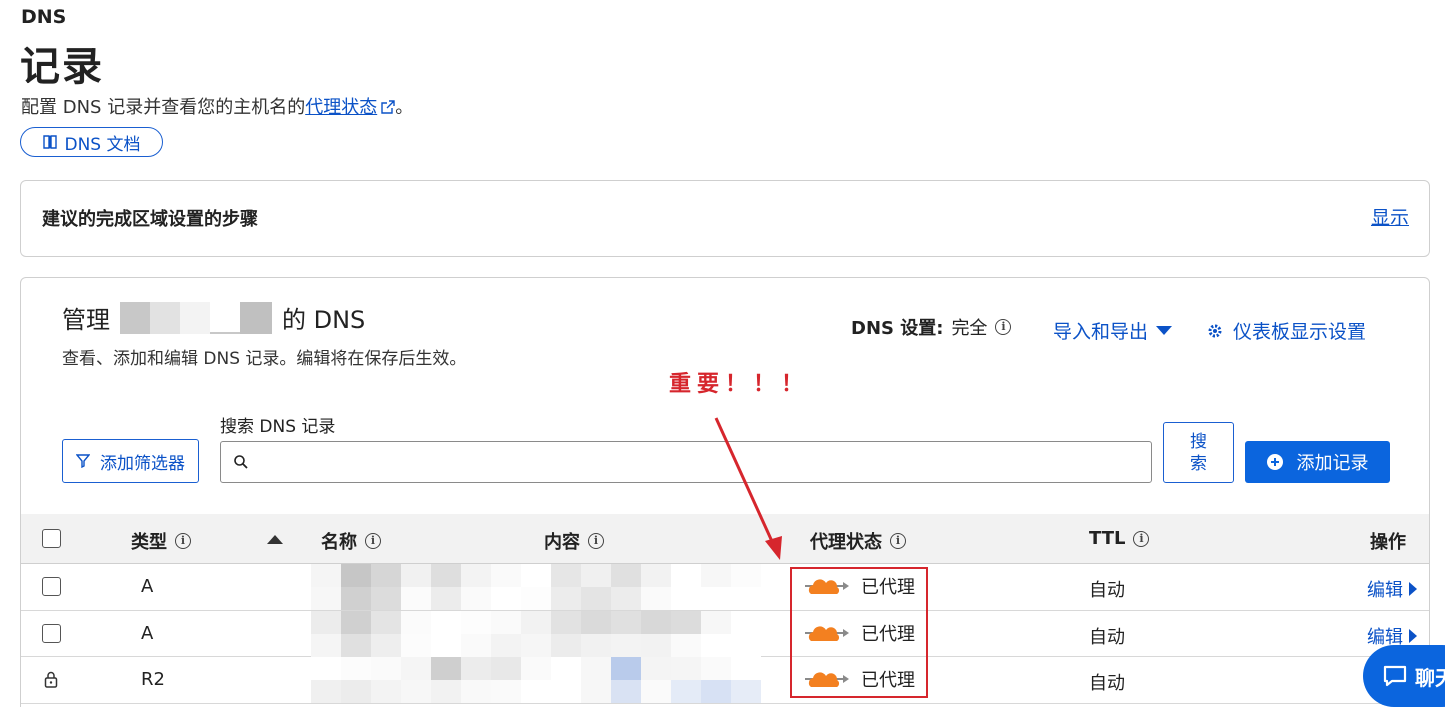  What do you see at coordinates (1390, 216) in the screenshot?
I see `show-steps-link: 显示` at bounding box center [1390, 216].